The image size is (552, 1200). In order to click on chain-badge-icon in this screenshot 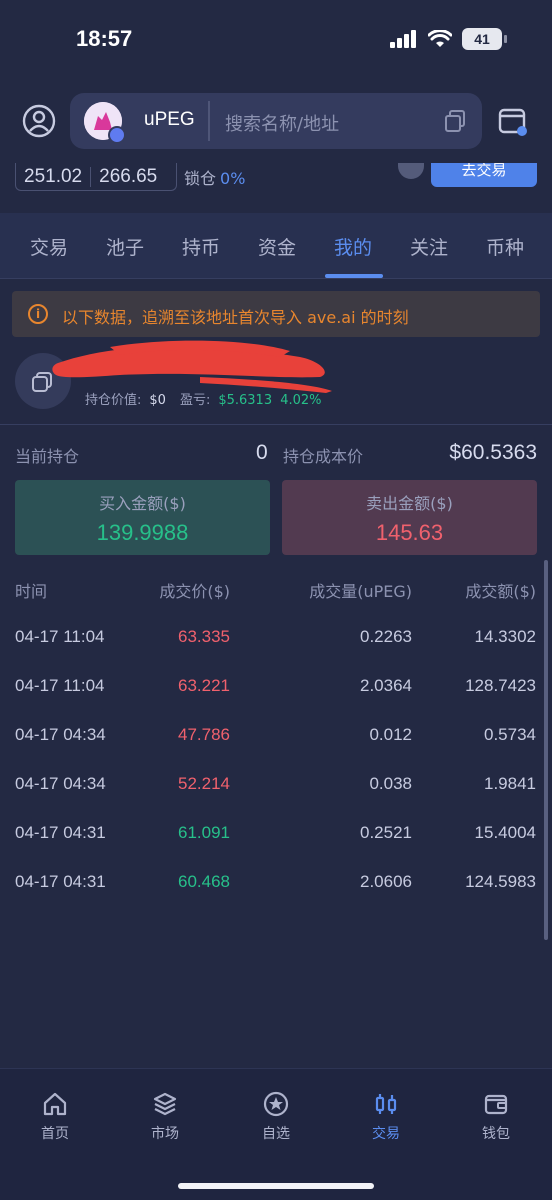, I will do `click(117, 135)`.